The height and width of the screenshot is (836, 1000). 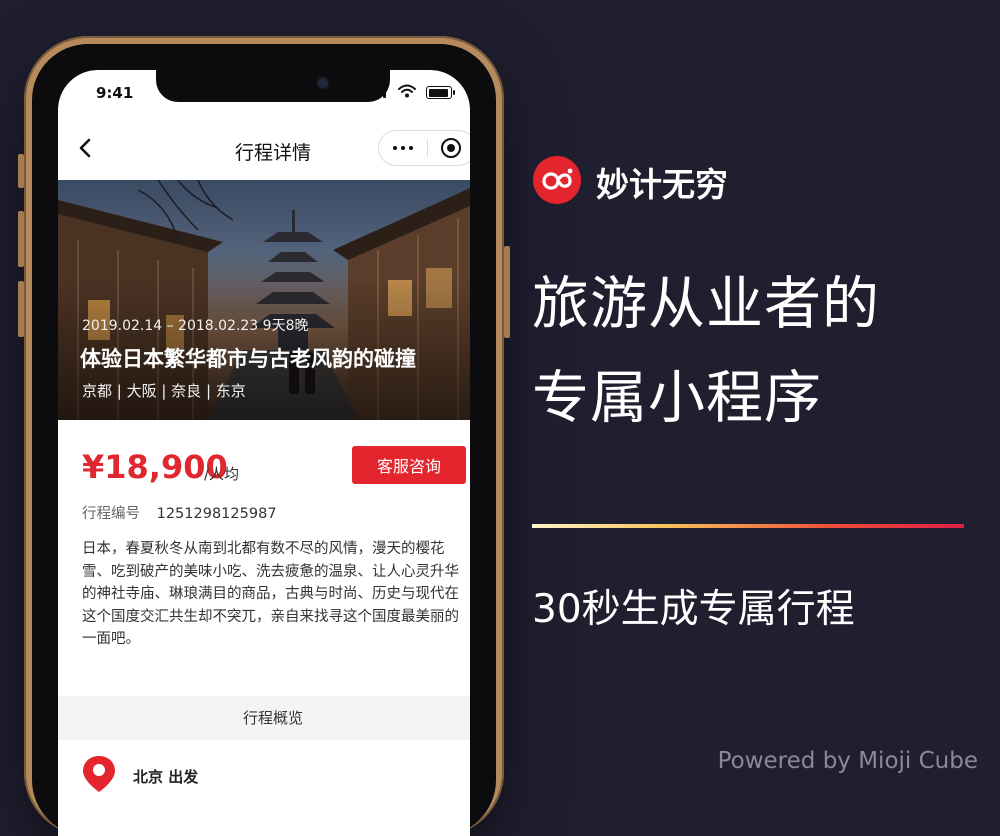 I want to click on battery-icon, so click(x=440, y=92).